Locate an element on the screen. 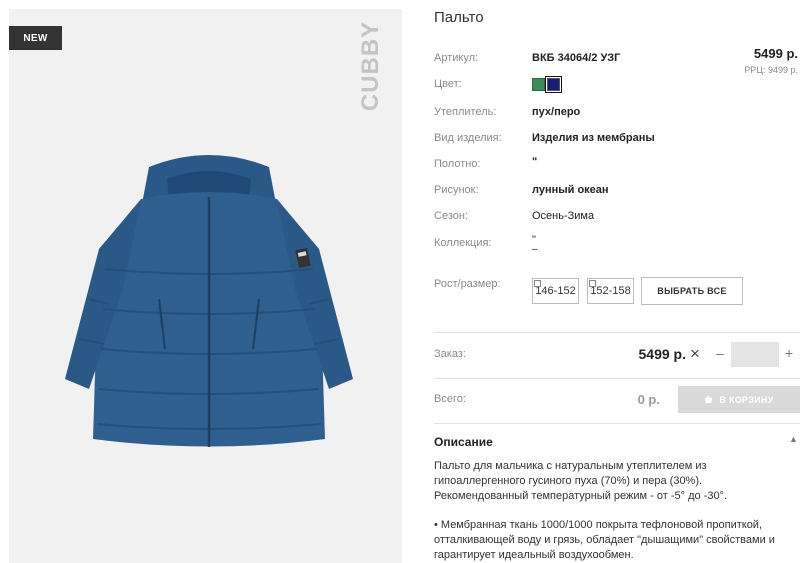  attr-value-fabric: " is located at coordinates (535, 162).